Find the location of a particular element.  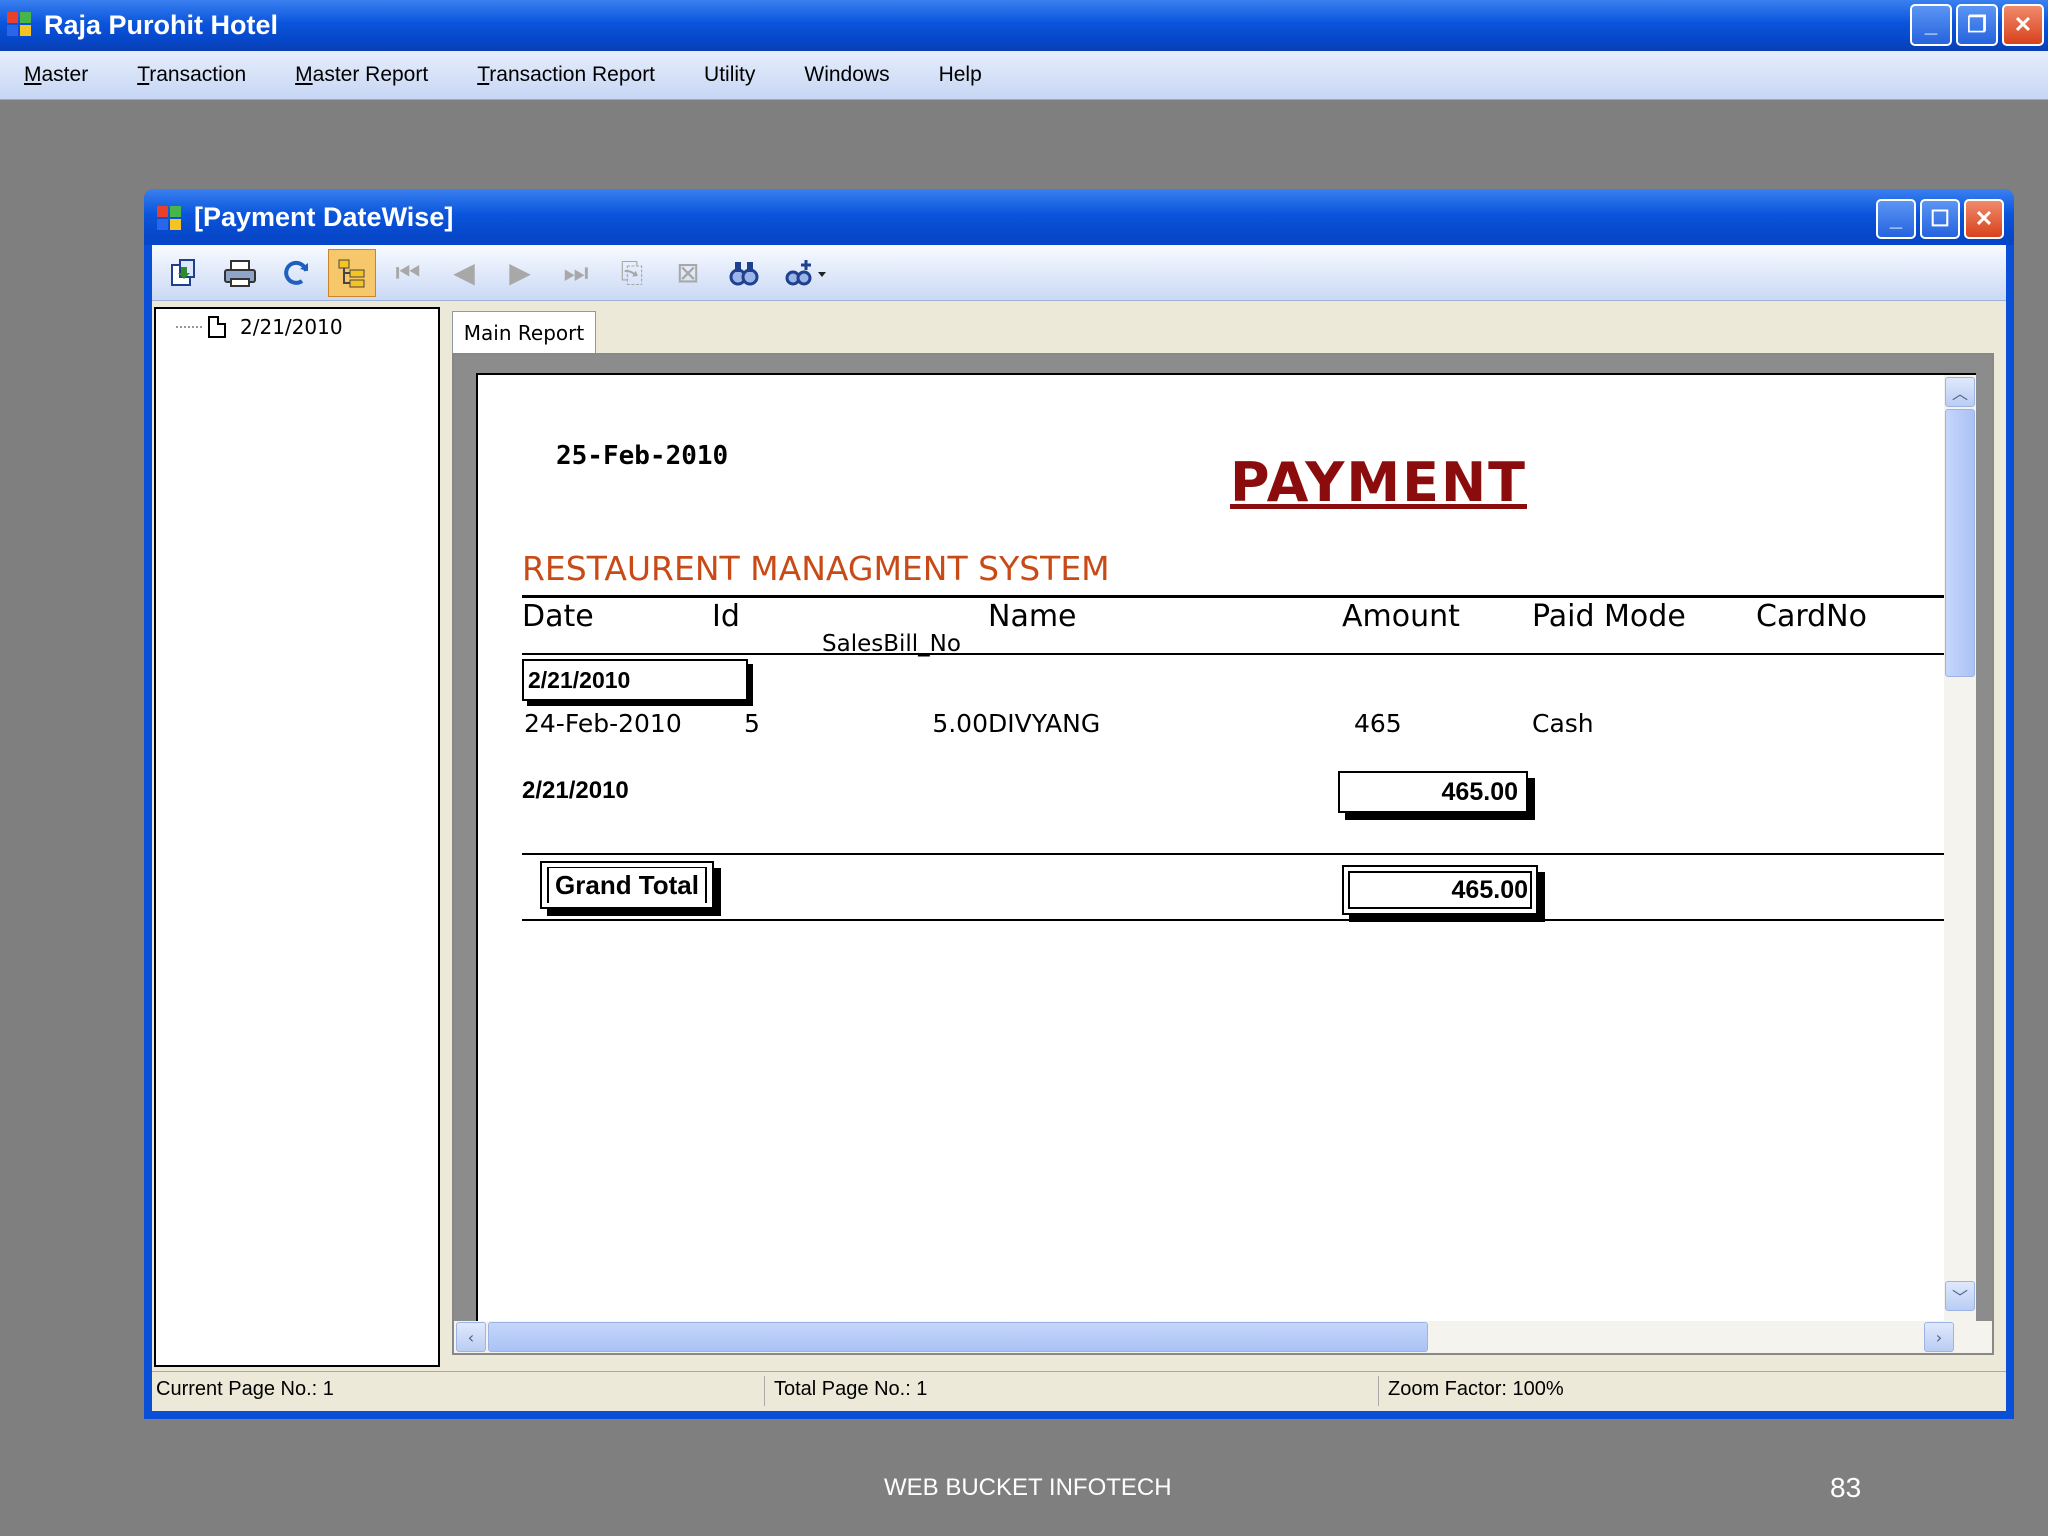

last-page-icon: ⏭ is located at coordinates (576, 272).